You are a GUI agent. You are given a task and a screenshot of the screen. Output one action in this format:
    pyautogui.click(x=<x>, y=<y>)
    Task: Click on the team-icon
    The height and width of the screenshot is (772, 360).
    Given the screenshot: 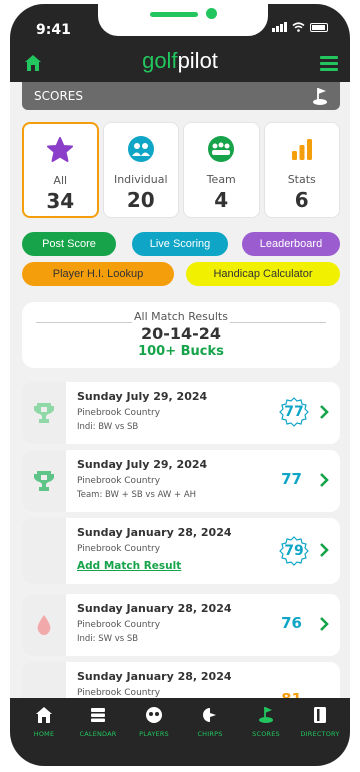 What is the action you would take?
    pyautogui.click(x=221, y=149)
    